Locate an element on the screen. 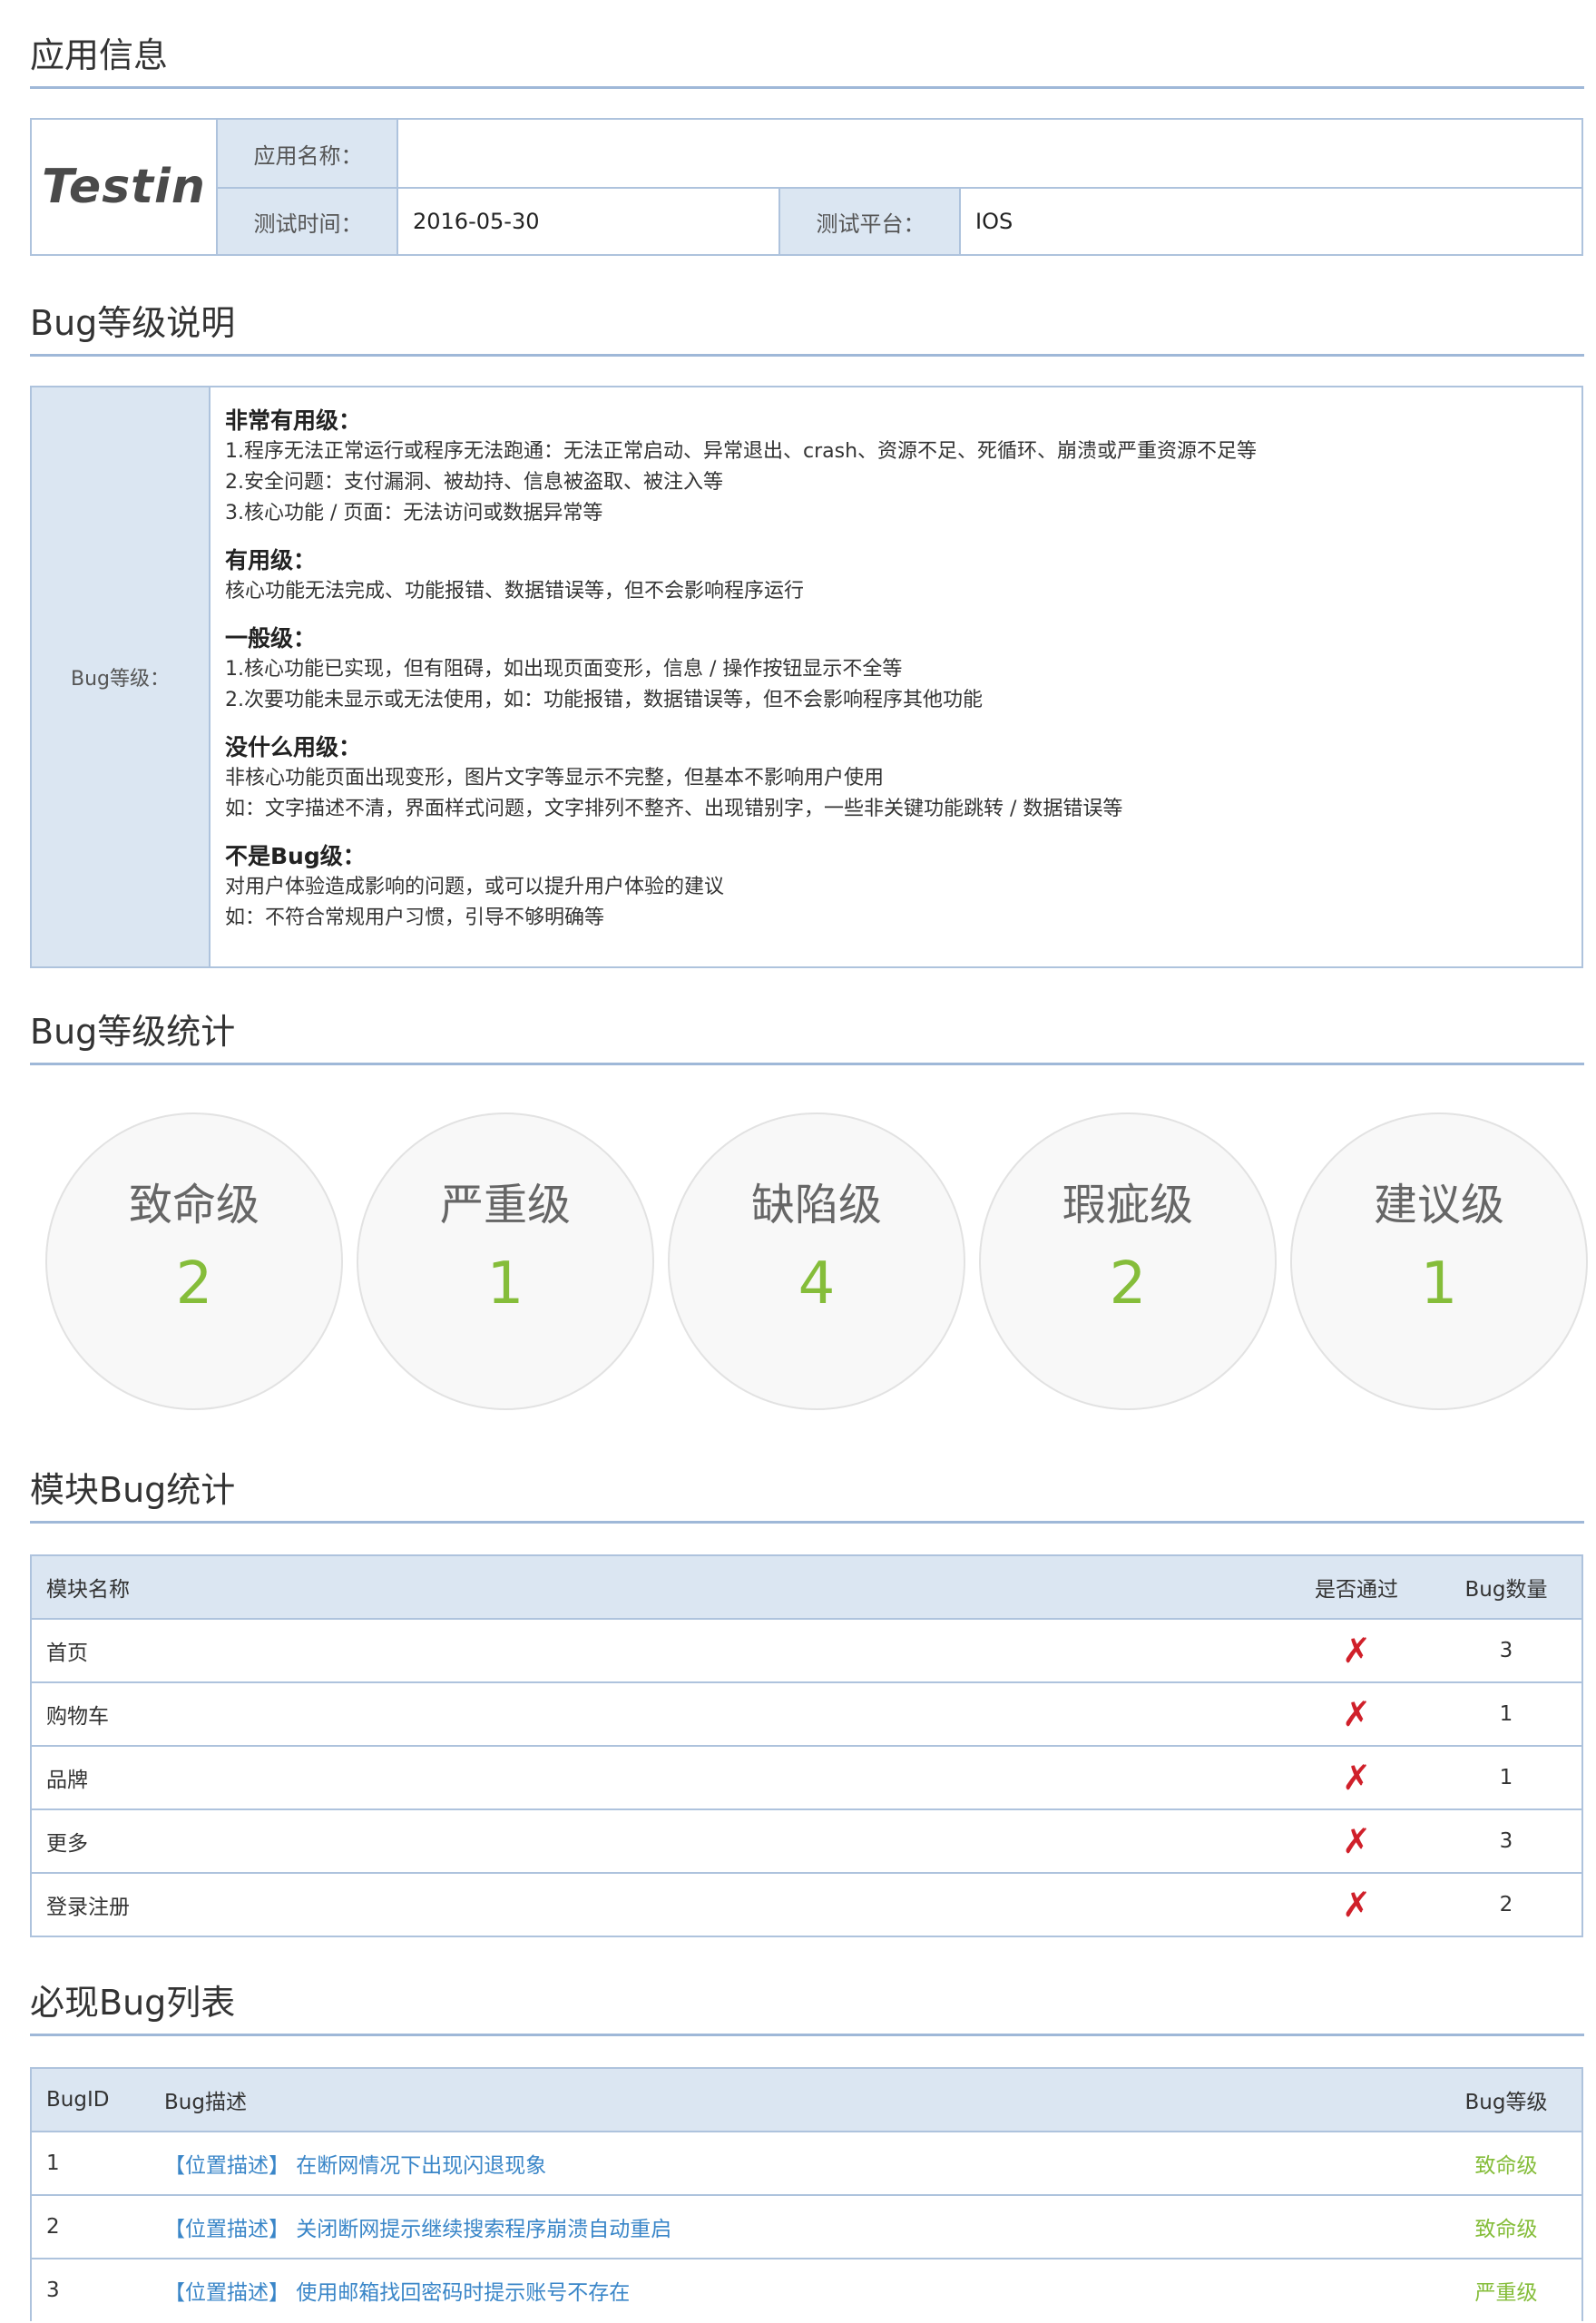 The width and height of the screenshot is (1596, 2323). app-info-table: Testin 应用名称： 测试时间： 2016-05-30 测试平台： IOS is located at coordinates (806, 187).